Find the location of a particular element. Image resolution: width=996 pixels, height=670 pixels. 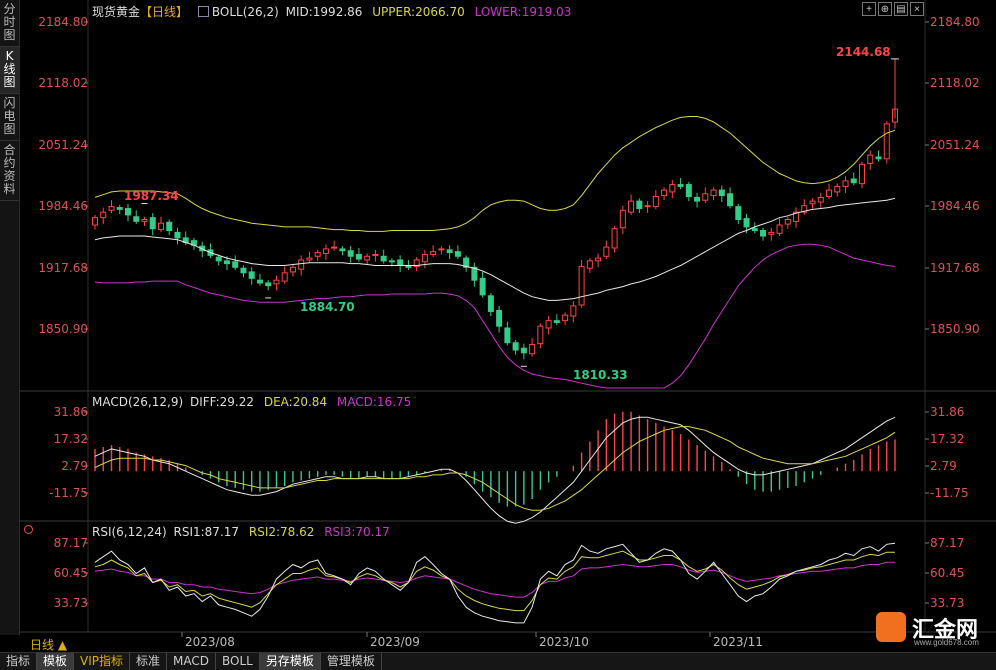

price-ytick-left-0: 2184.80 is located at coordinates (63, 22).